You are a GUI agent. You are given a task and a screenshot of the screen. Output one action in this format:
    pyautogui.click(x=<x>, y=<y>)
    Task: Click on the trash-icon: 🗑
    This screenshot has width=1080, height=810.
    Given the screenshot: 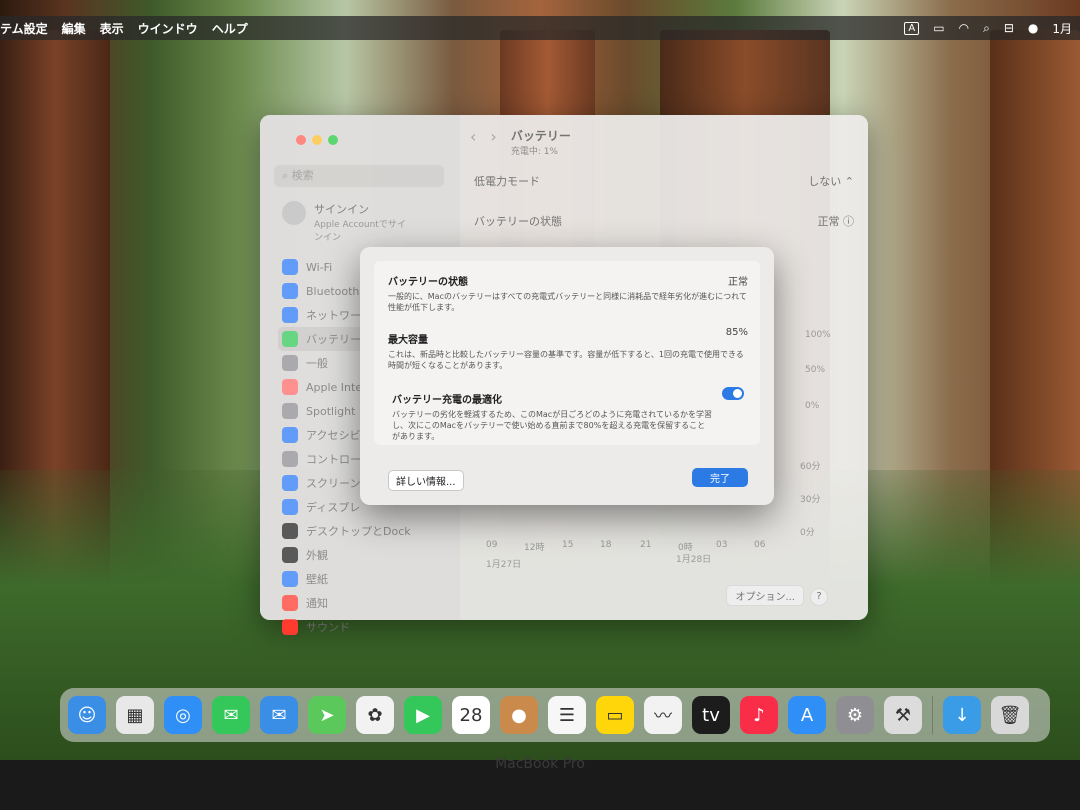 What is the action you would take?
    pyautogui.click(x=1010, y=715)
    